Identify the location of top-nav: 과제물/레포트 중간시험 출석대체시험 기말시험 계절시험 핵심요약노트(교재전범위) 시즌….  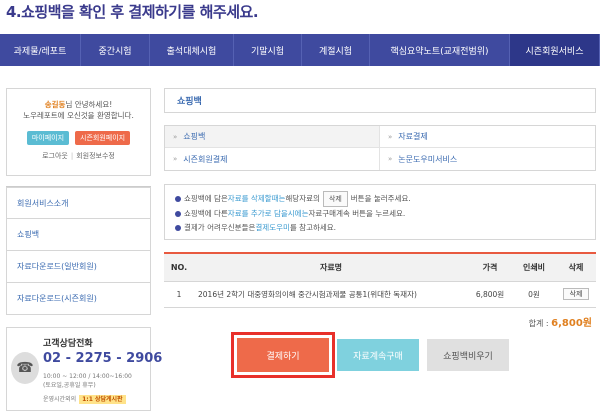
(300, 50).